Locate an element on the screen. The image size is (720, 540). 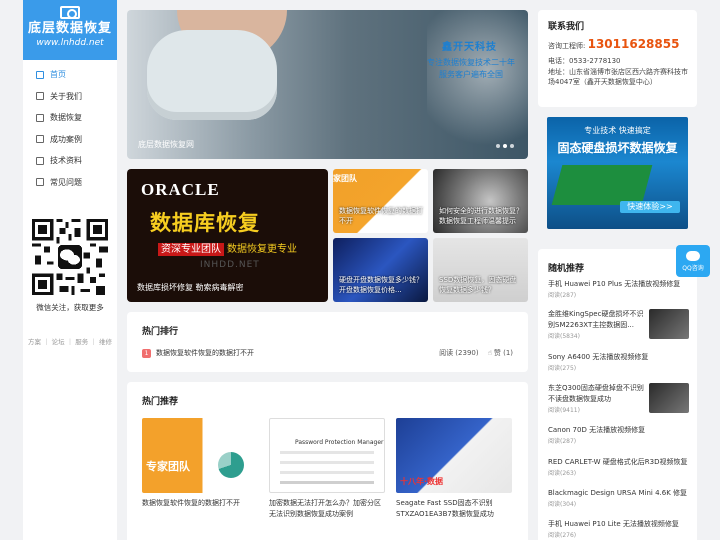
list-item: 手机 Huawei P10 Plus 无法播放视频修复 阅读(287) is located at coordinates (618, 290).